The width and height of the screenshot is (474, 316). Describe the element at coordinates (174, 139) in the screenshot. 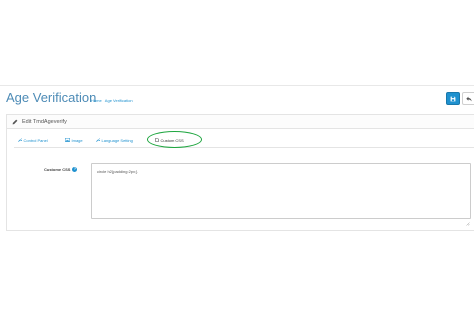

I see `custom-css-highlight` at that location.